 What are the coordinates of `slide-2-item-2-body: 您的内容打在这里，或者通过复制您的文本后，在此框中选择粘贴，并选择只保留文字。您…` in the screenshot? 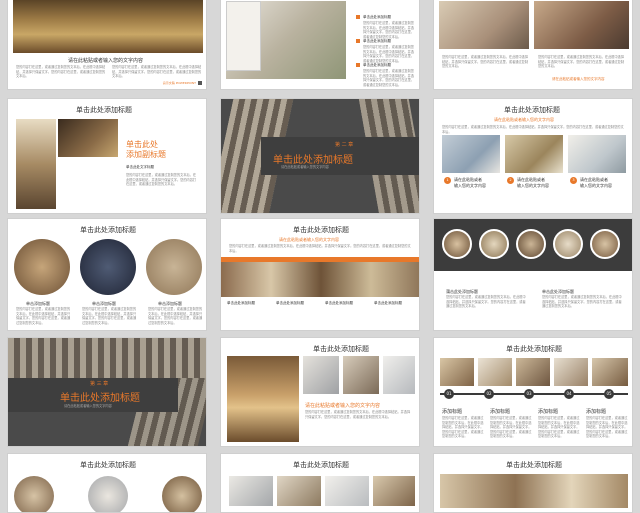 It's located at (388, 54).